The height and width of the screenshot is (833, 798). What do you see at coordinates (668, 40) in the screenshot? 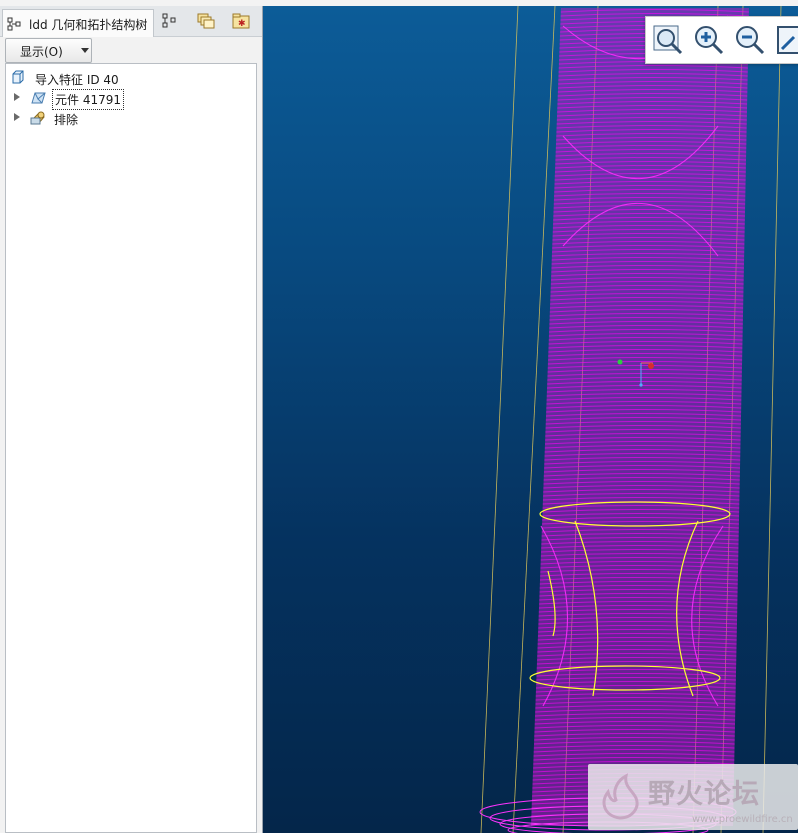
I see `zoom-fit-icon` at bounding box center [668, 40].